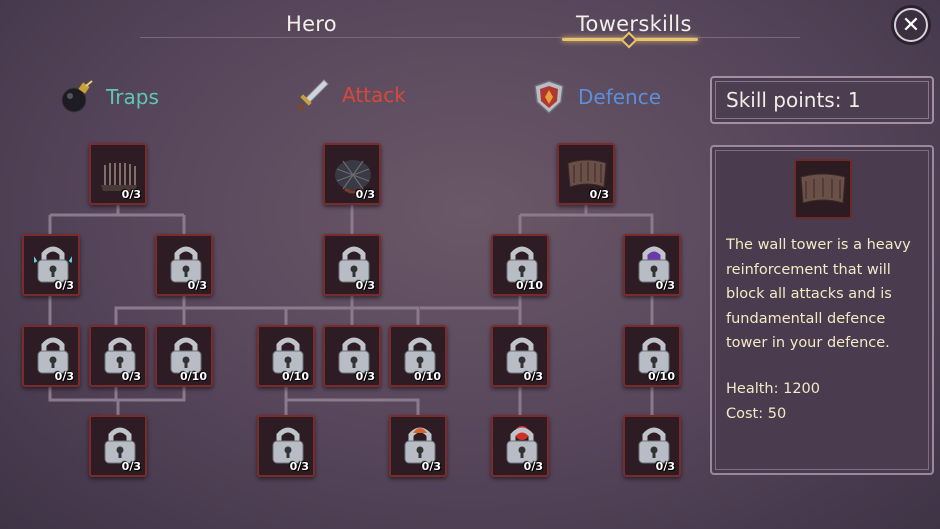 This screenshot has height=529, width=940. What do you see at coordinates (352, 174) in the screenshot?
I see `skill-node-attack-root: 0/3` at bounding box center [352, 174].